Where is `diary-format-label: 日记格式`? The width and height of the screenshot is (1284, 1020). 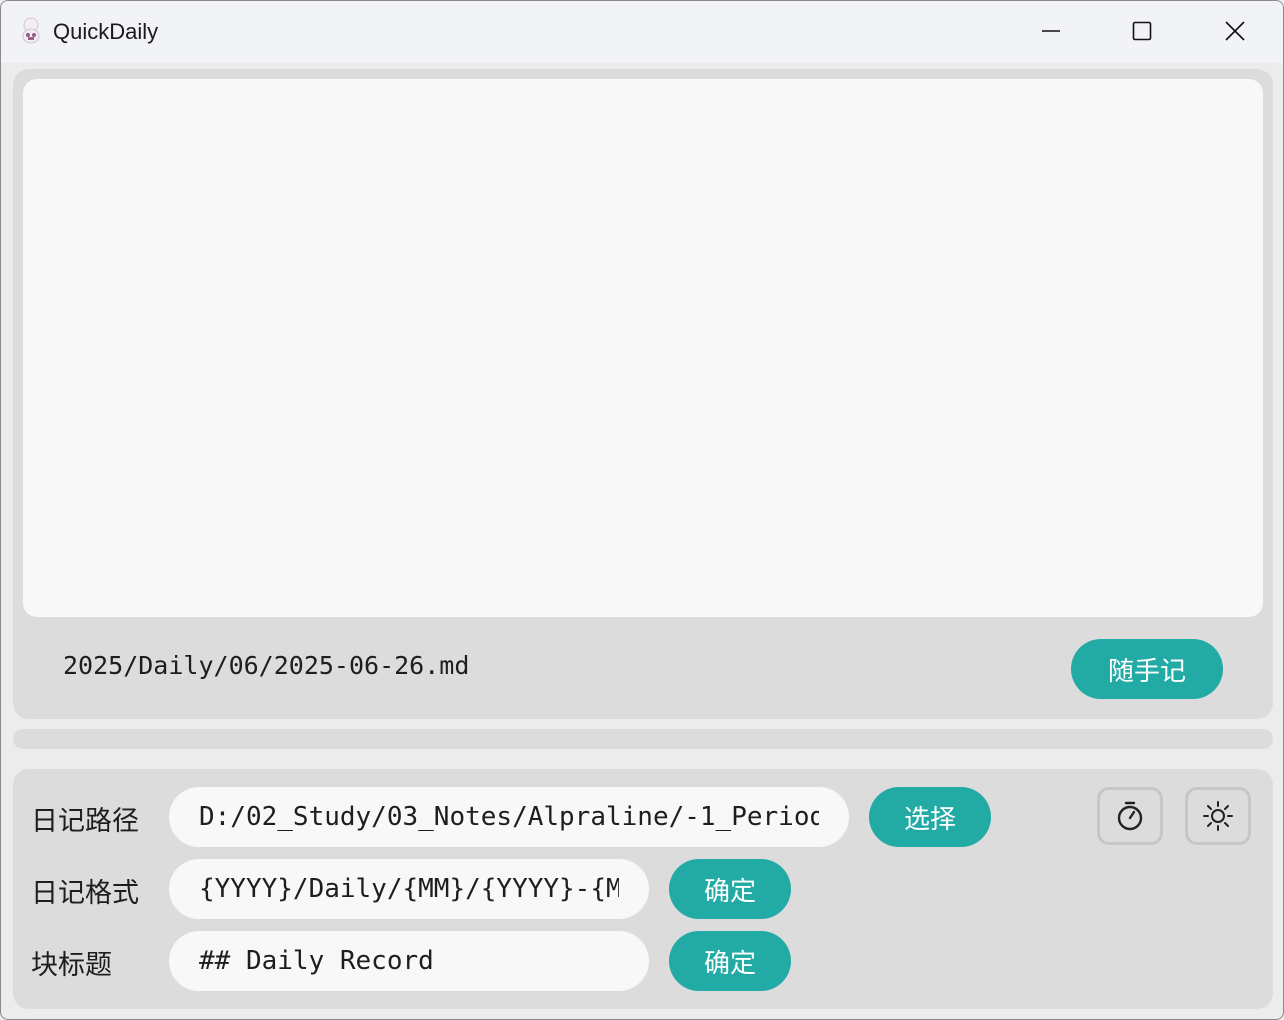 diary-format-label: 日记格式 is located at coordinates (85, 893).